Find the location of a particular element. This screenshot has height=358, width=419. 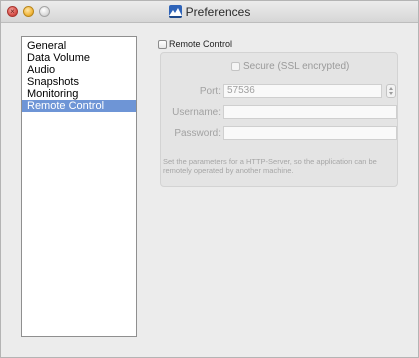

username-field is located at coordinates (310, 112).